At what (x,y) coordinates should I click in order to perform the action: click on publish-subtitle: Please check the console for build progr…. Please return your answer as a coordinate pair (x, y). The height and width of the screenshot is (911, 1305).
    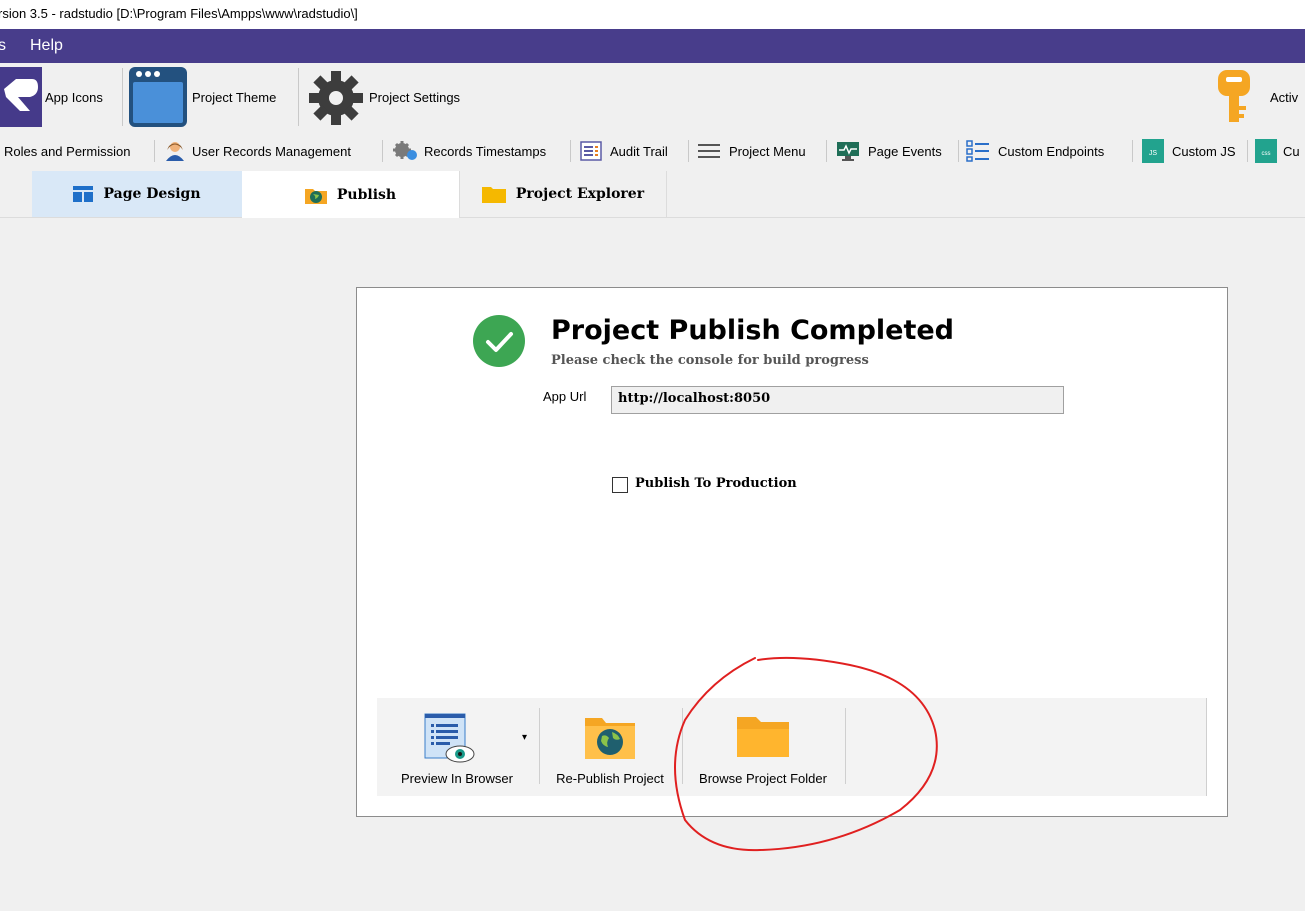
    Looking at the image, I should click on (710, 360).